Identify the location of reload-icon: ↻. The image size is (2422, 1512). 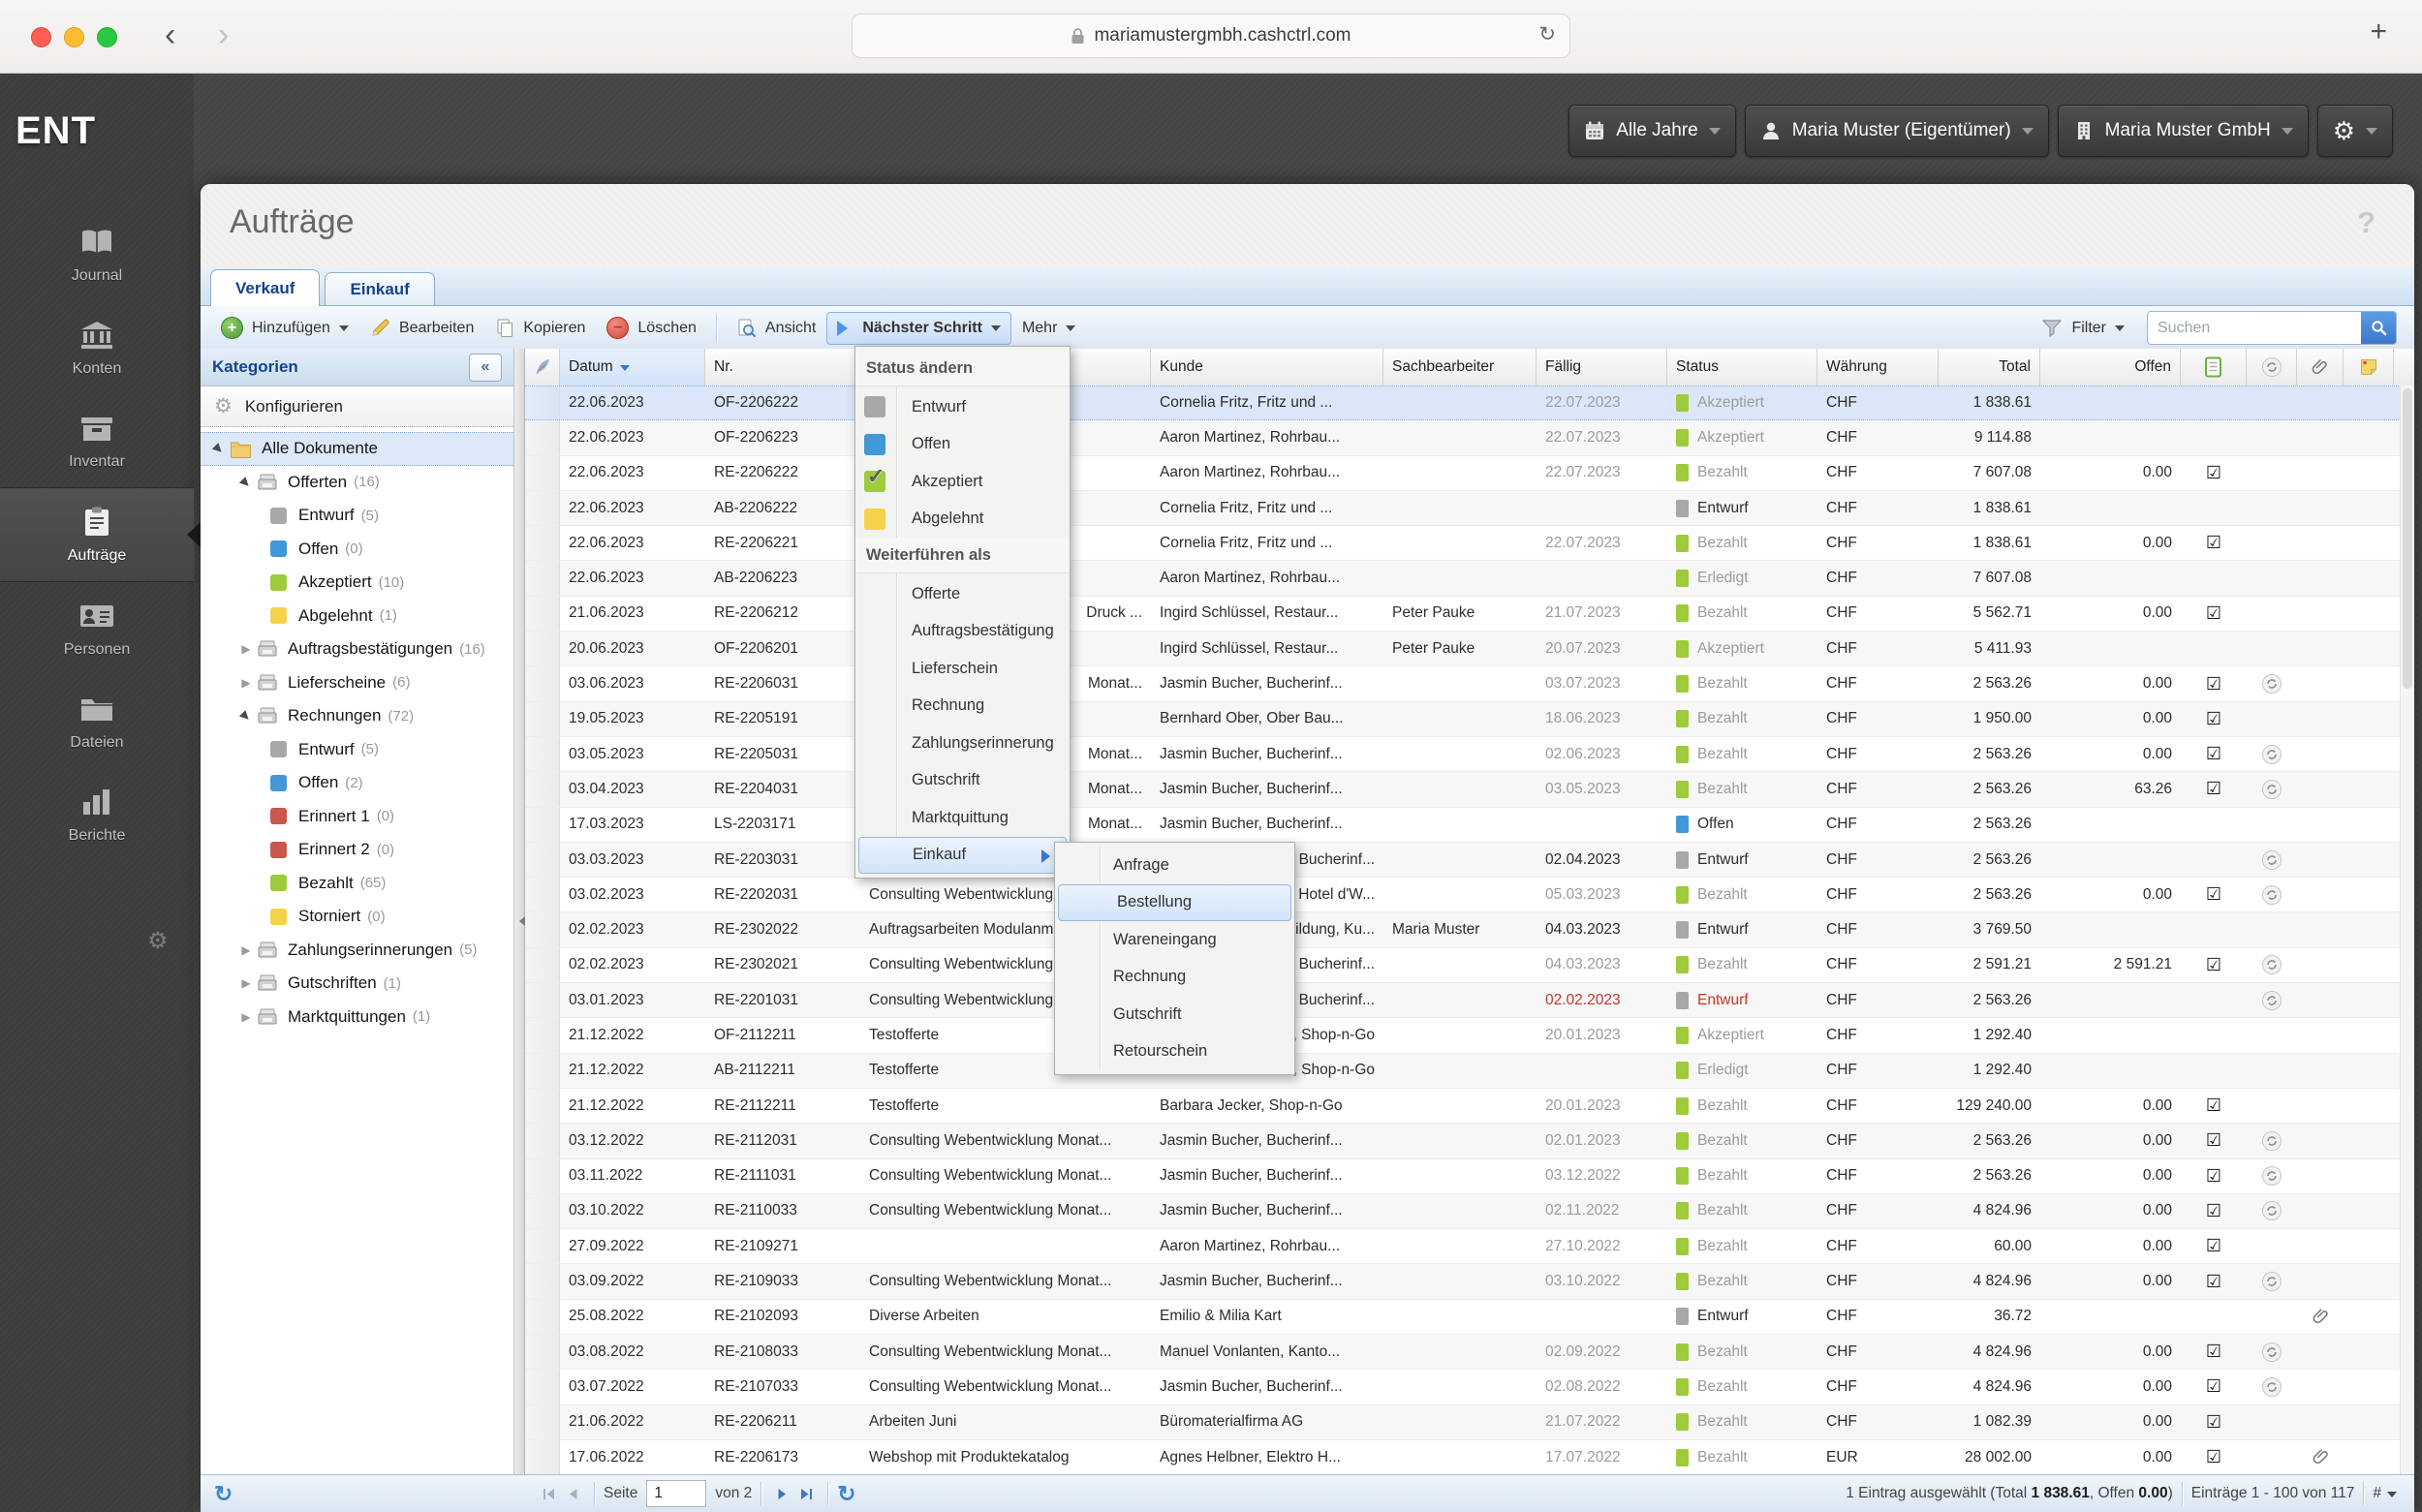
(1547, 34).